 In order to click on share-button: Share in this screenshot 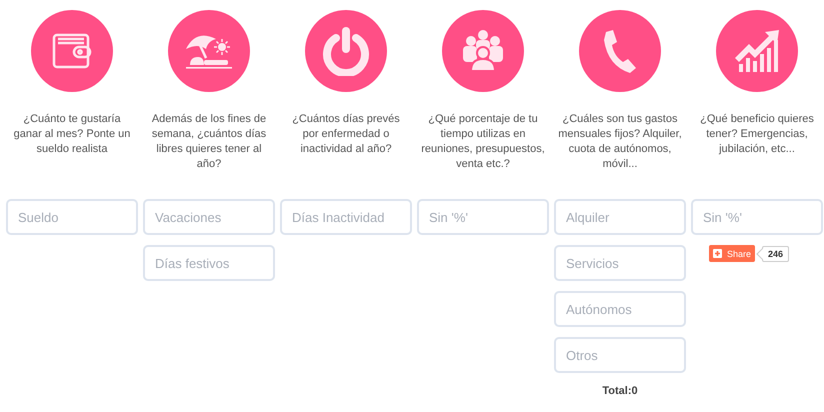, I will do `click(732, 253)`.